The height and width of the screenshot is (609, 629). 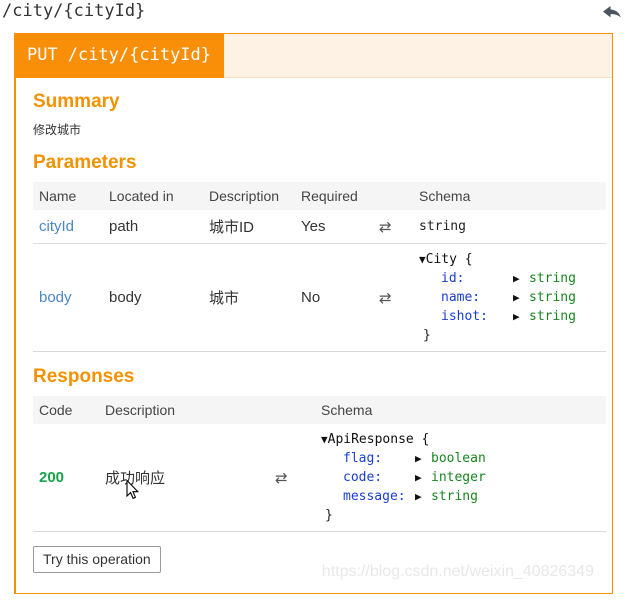 I want to click on parameter-name-body: body, so click(x=68, y=297).